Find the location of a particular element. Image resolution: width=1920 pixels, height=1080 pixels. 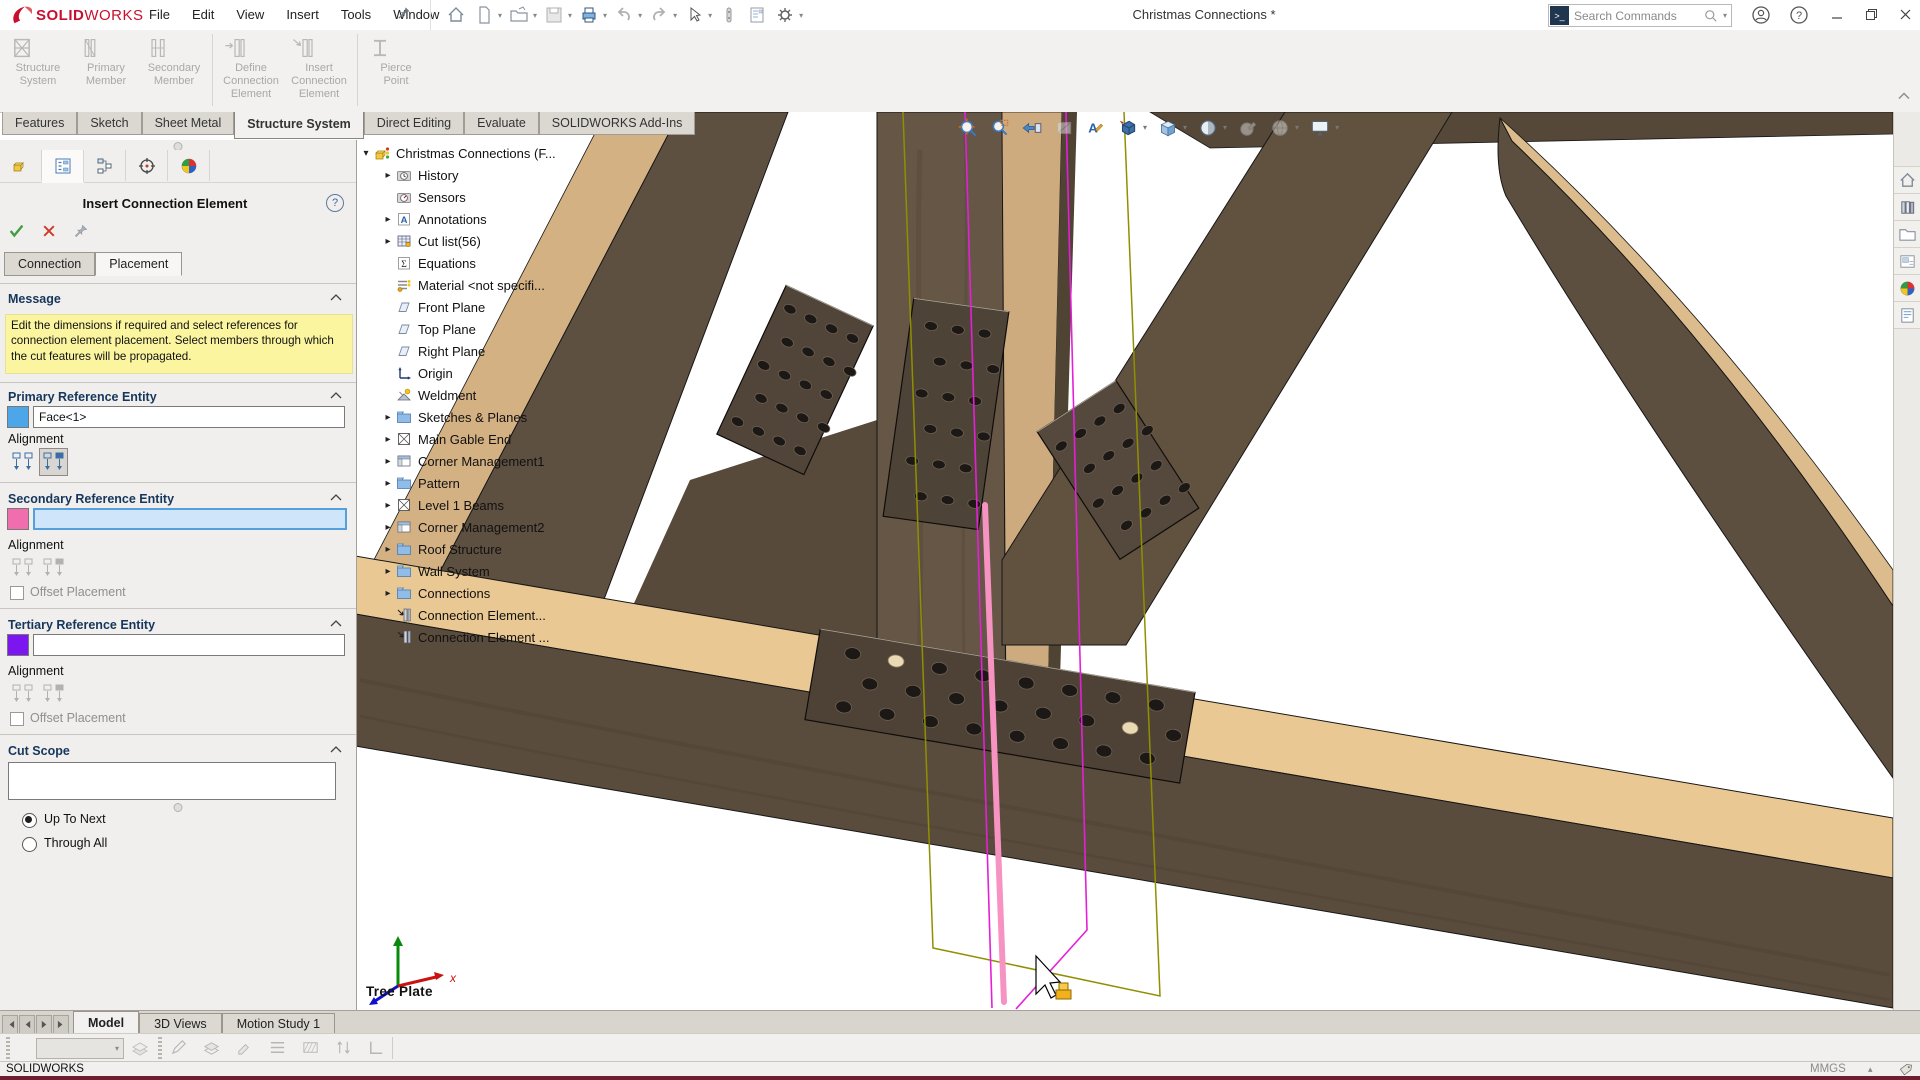

align-same-icon is located at coordinates (22, 462).